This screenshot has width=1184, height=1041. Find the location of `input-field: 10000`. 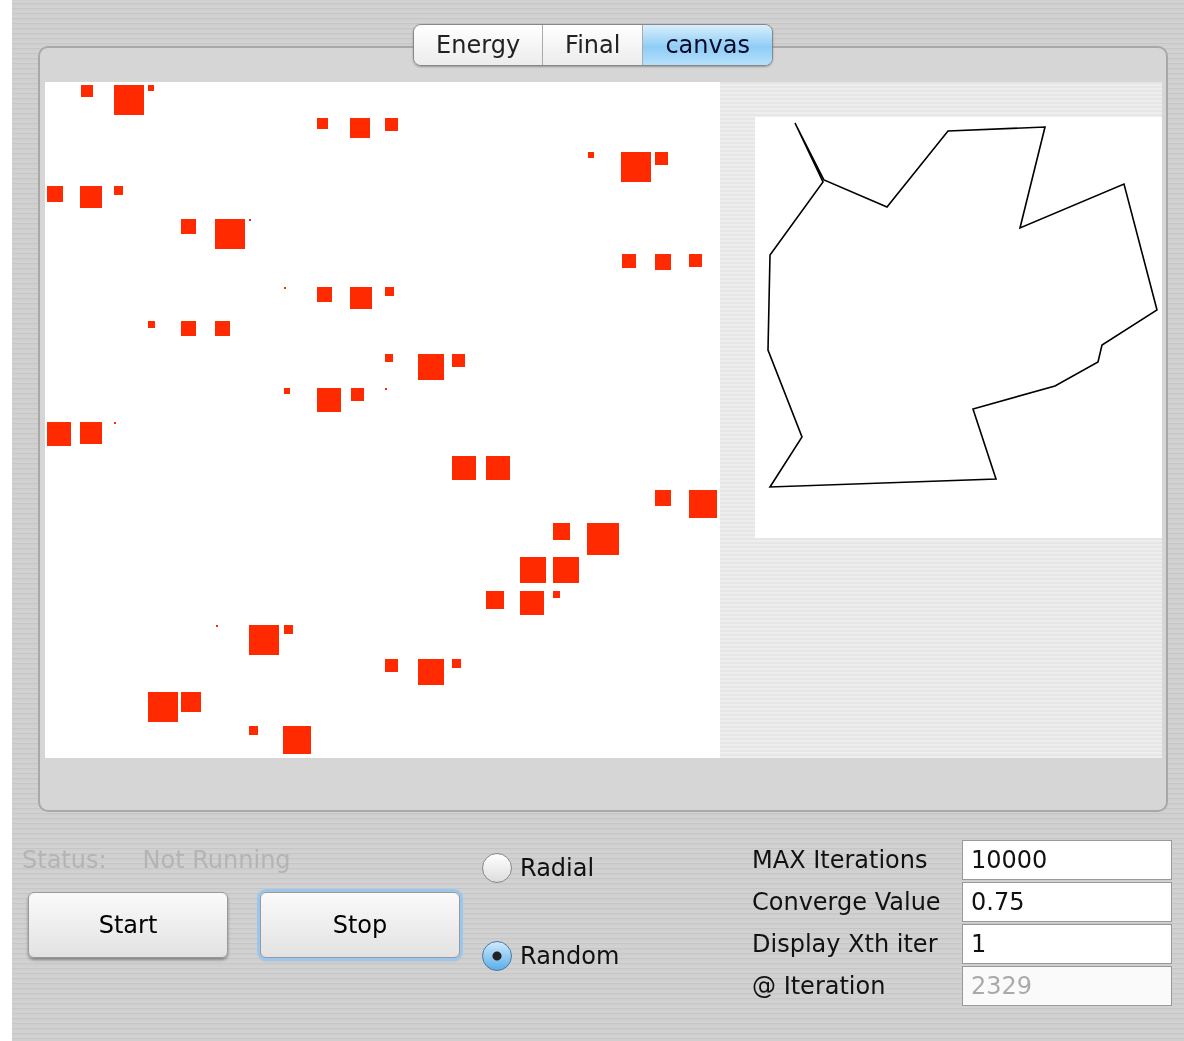

input-field: 10000 is located at coordinates (1067, 860).